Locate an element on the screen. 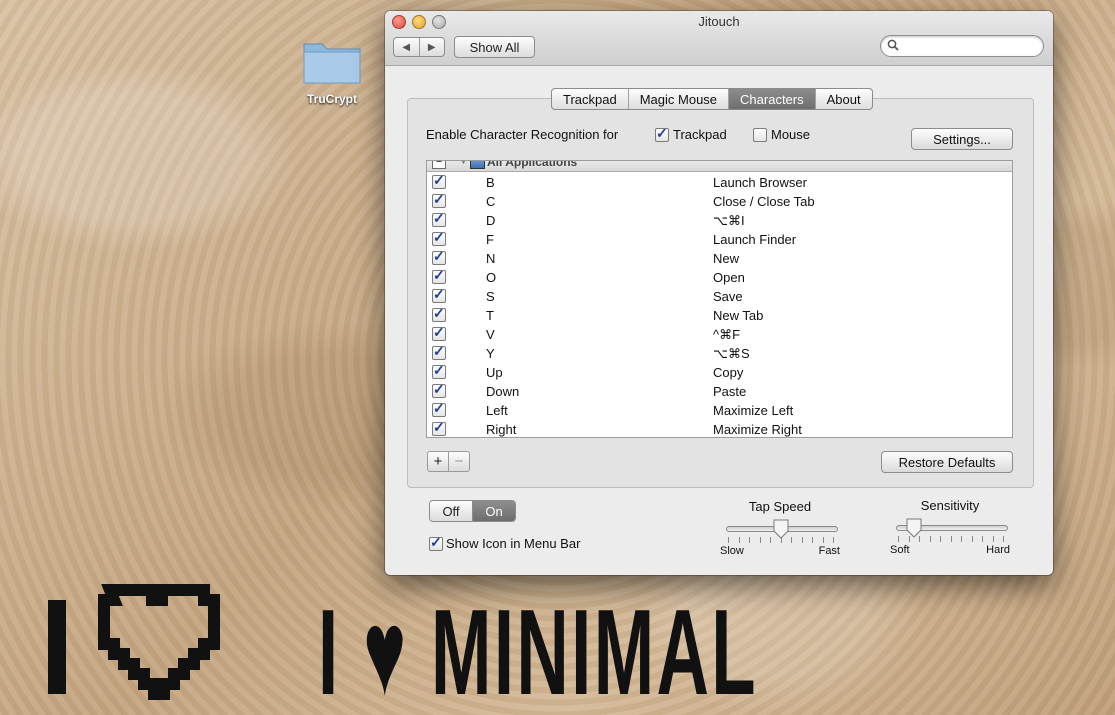 The height and width of the screenshot is (715, 1115). table-row: T New Tab is located at coordinates (719, 315).